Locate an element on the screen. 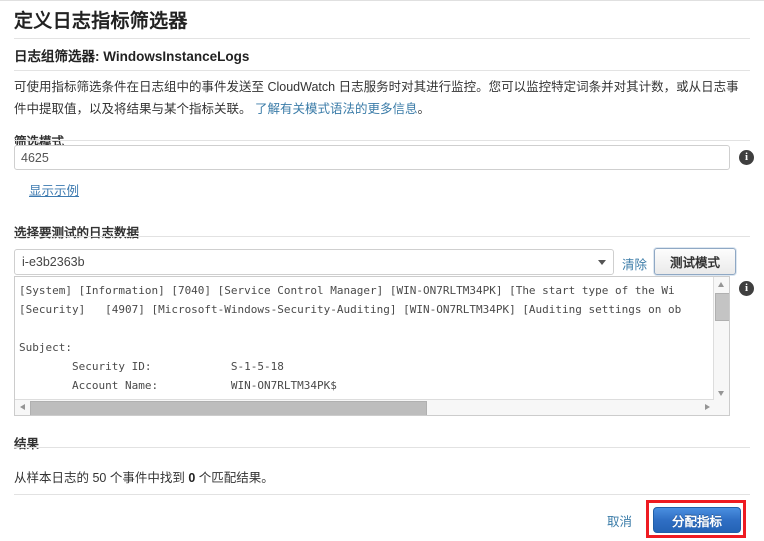 Image resolution: width=764 pixels, height=541 pixels. log-group-name: WindowsInstanceLogs is located at coordinates (176, 56).